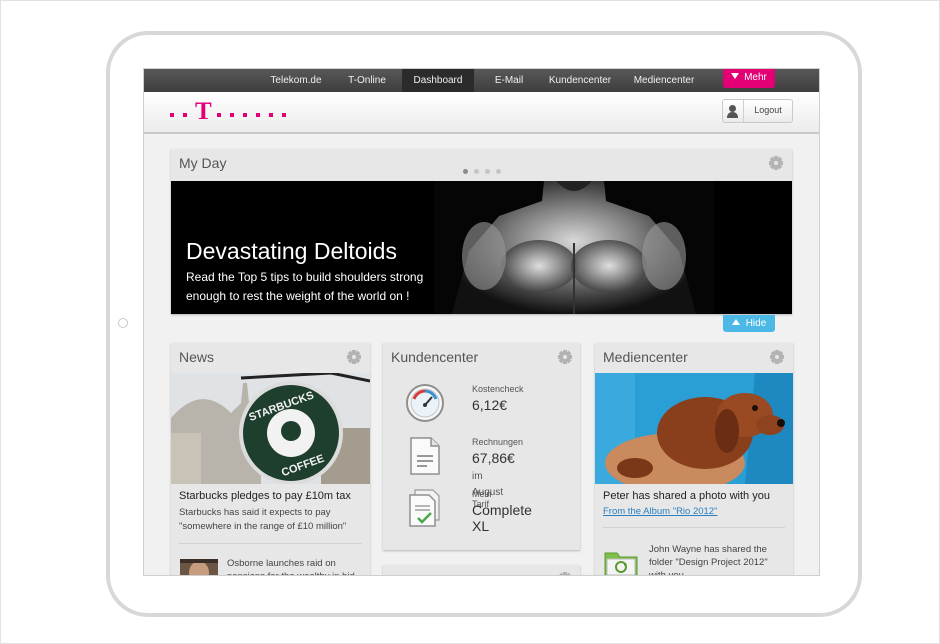 This screenshot has height=644, width=940. I want to click on nav-item-kundencenter: Kundencenter, so click(580, 80).